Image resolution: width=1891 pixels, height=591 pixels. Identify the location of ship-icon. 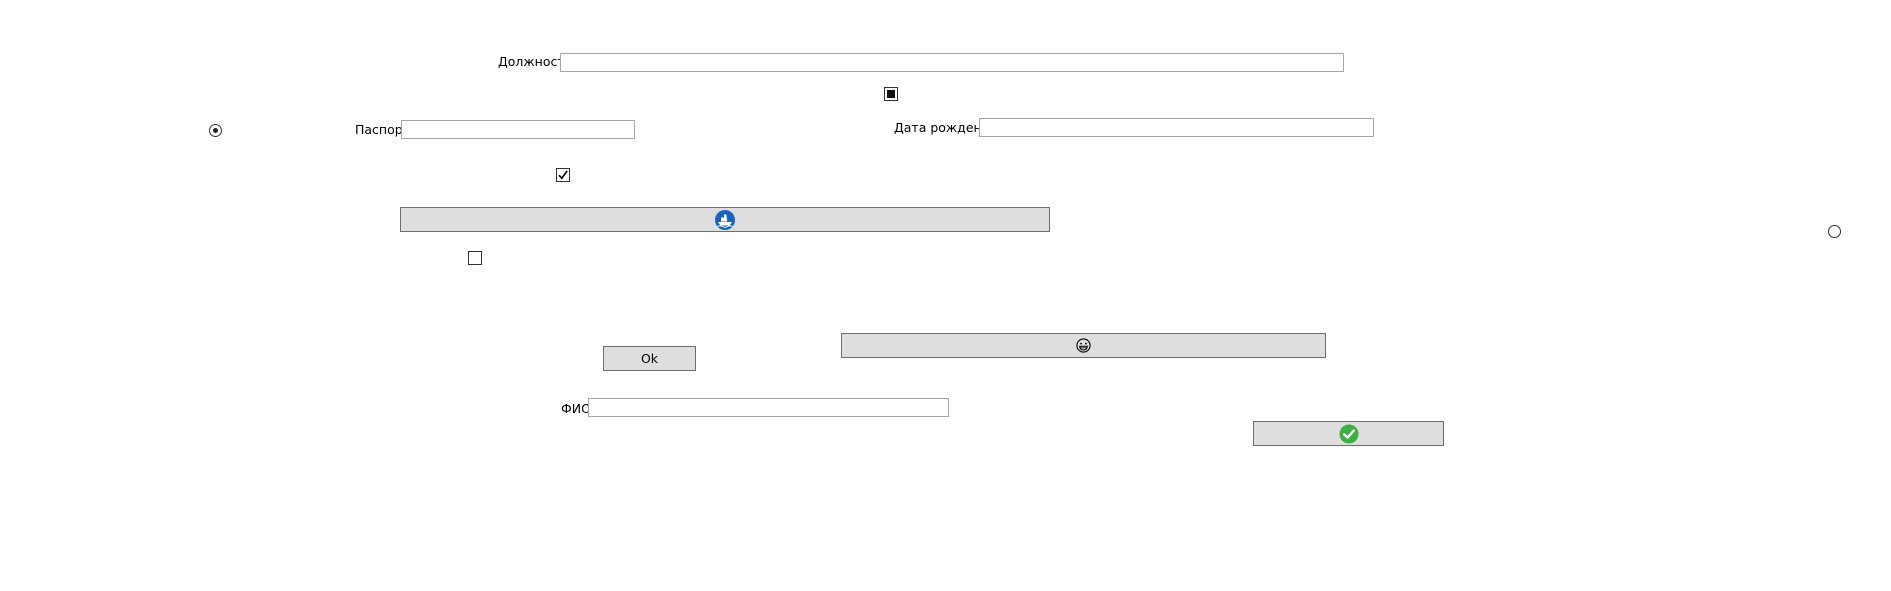
(725, 219).